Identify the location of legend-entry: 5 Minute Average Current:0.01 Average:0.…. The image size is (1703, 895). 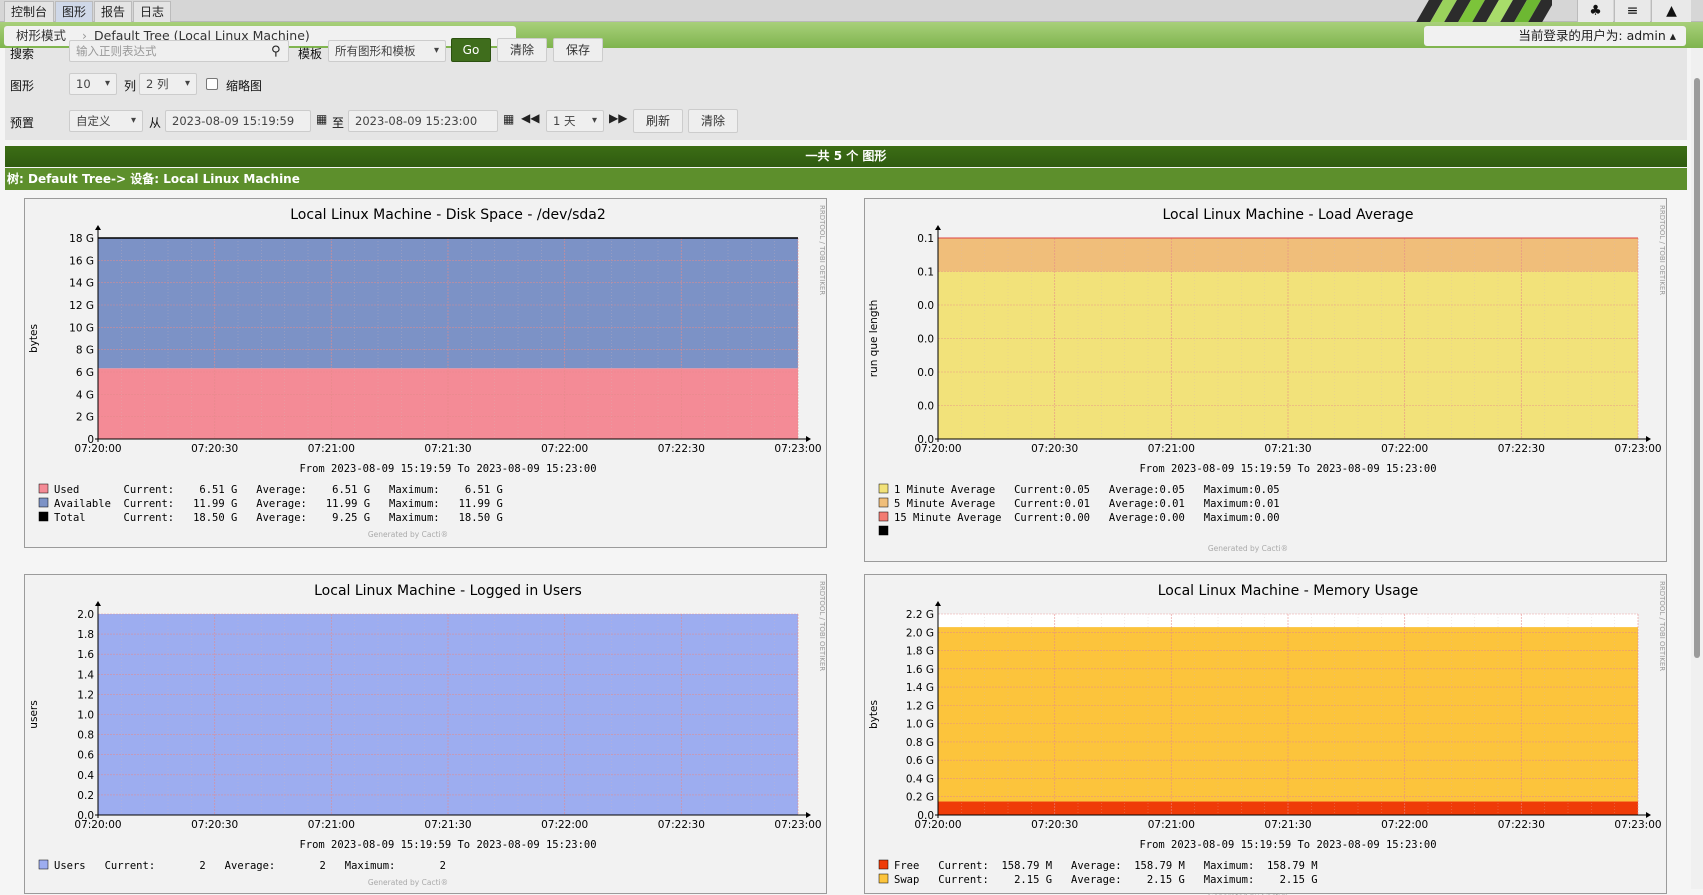
(1087, 504).